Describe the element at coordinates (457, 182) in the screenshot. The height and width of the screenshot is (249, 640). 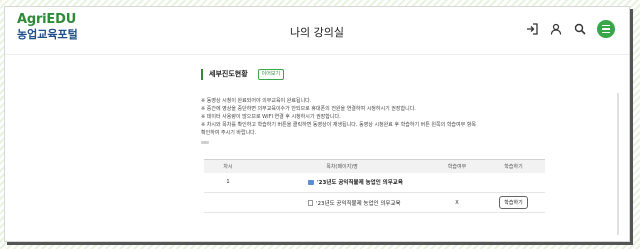
I see `cell-done` at that location.